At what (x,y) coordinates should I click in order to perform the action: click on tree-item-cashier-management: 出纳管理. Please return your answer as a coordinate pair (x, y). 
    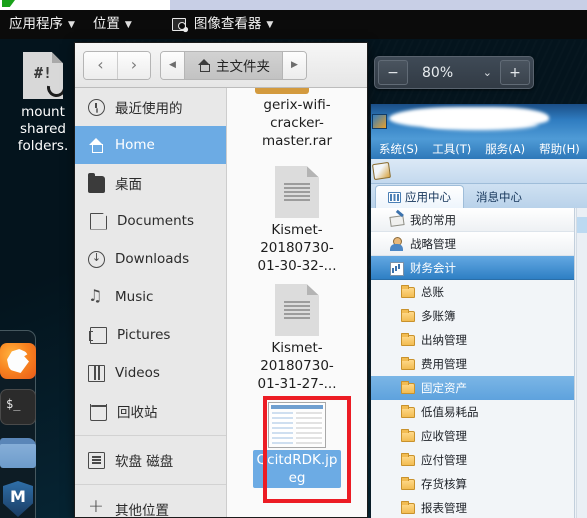
    Looking at the image, I should click on (472, 340).